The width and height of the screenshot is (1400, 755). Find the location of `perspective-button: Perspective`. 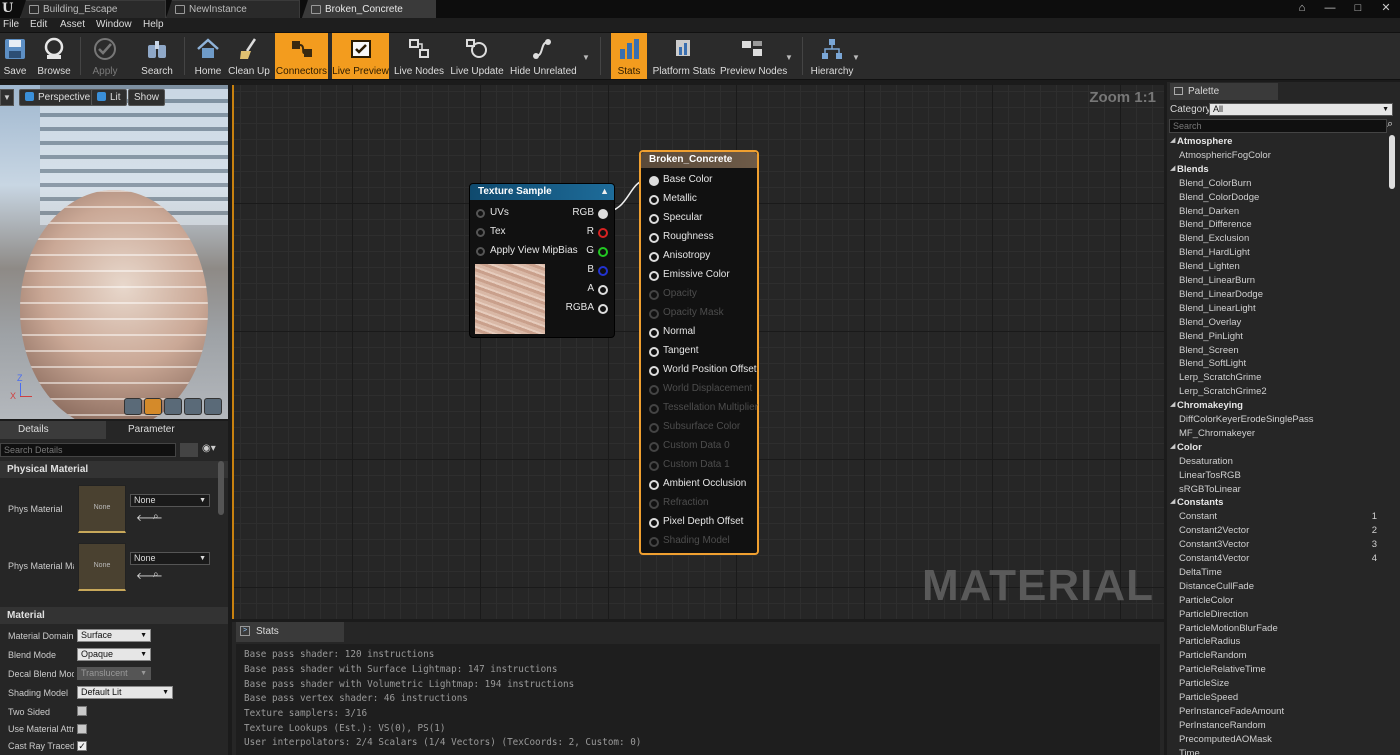

perspective-button: Perspective is located at coordinates (58, 97).